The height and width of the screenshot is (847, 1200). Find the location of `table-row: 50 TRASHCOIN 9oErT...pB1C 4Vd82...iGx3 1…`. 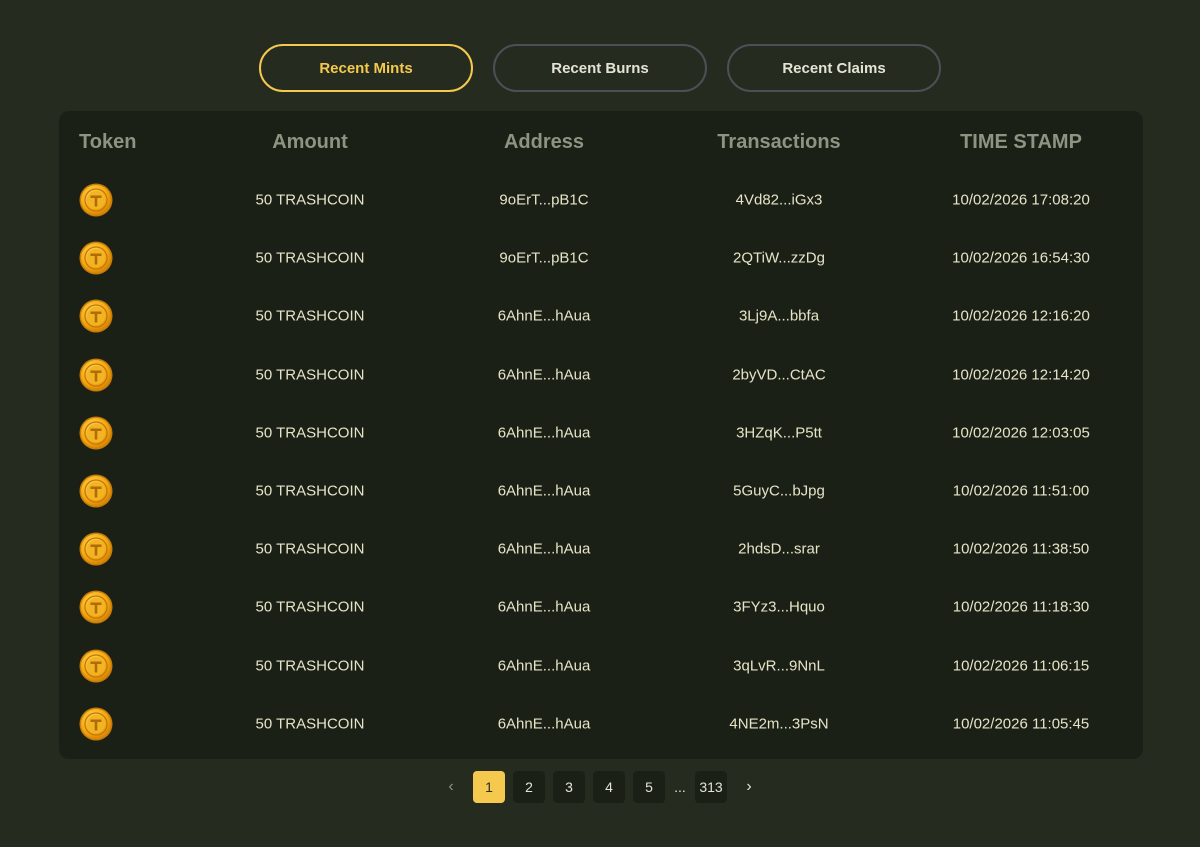

table-row: 50 TRASHCOIN 9oErT...pB1C 4Vd82...iGx3 1… is located at coordinates (601, 200).